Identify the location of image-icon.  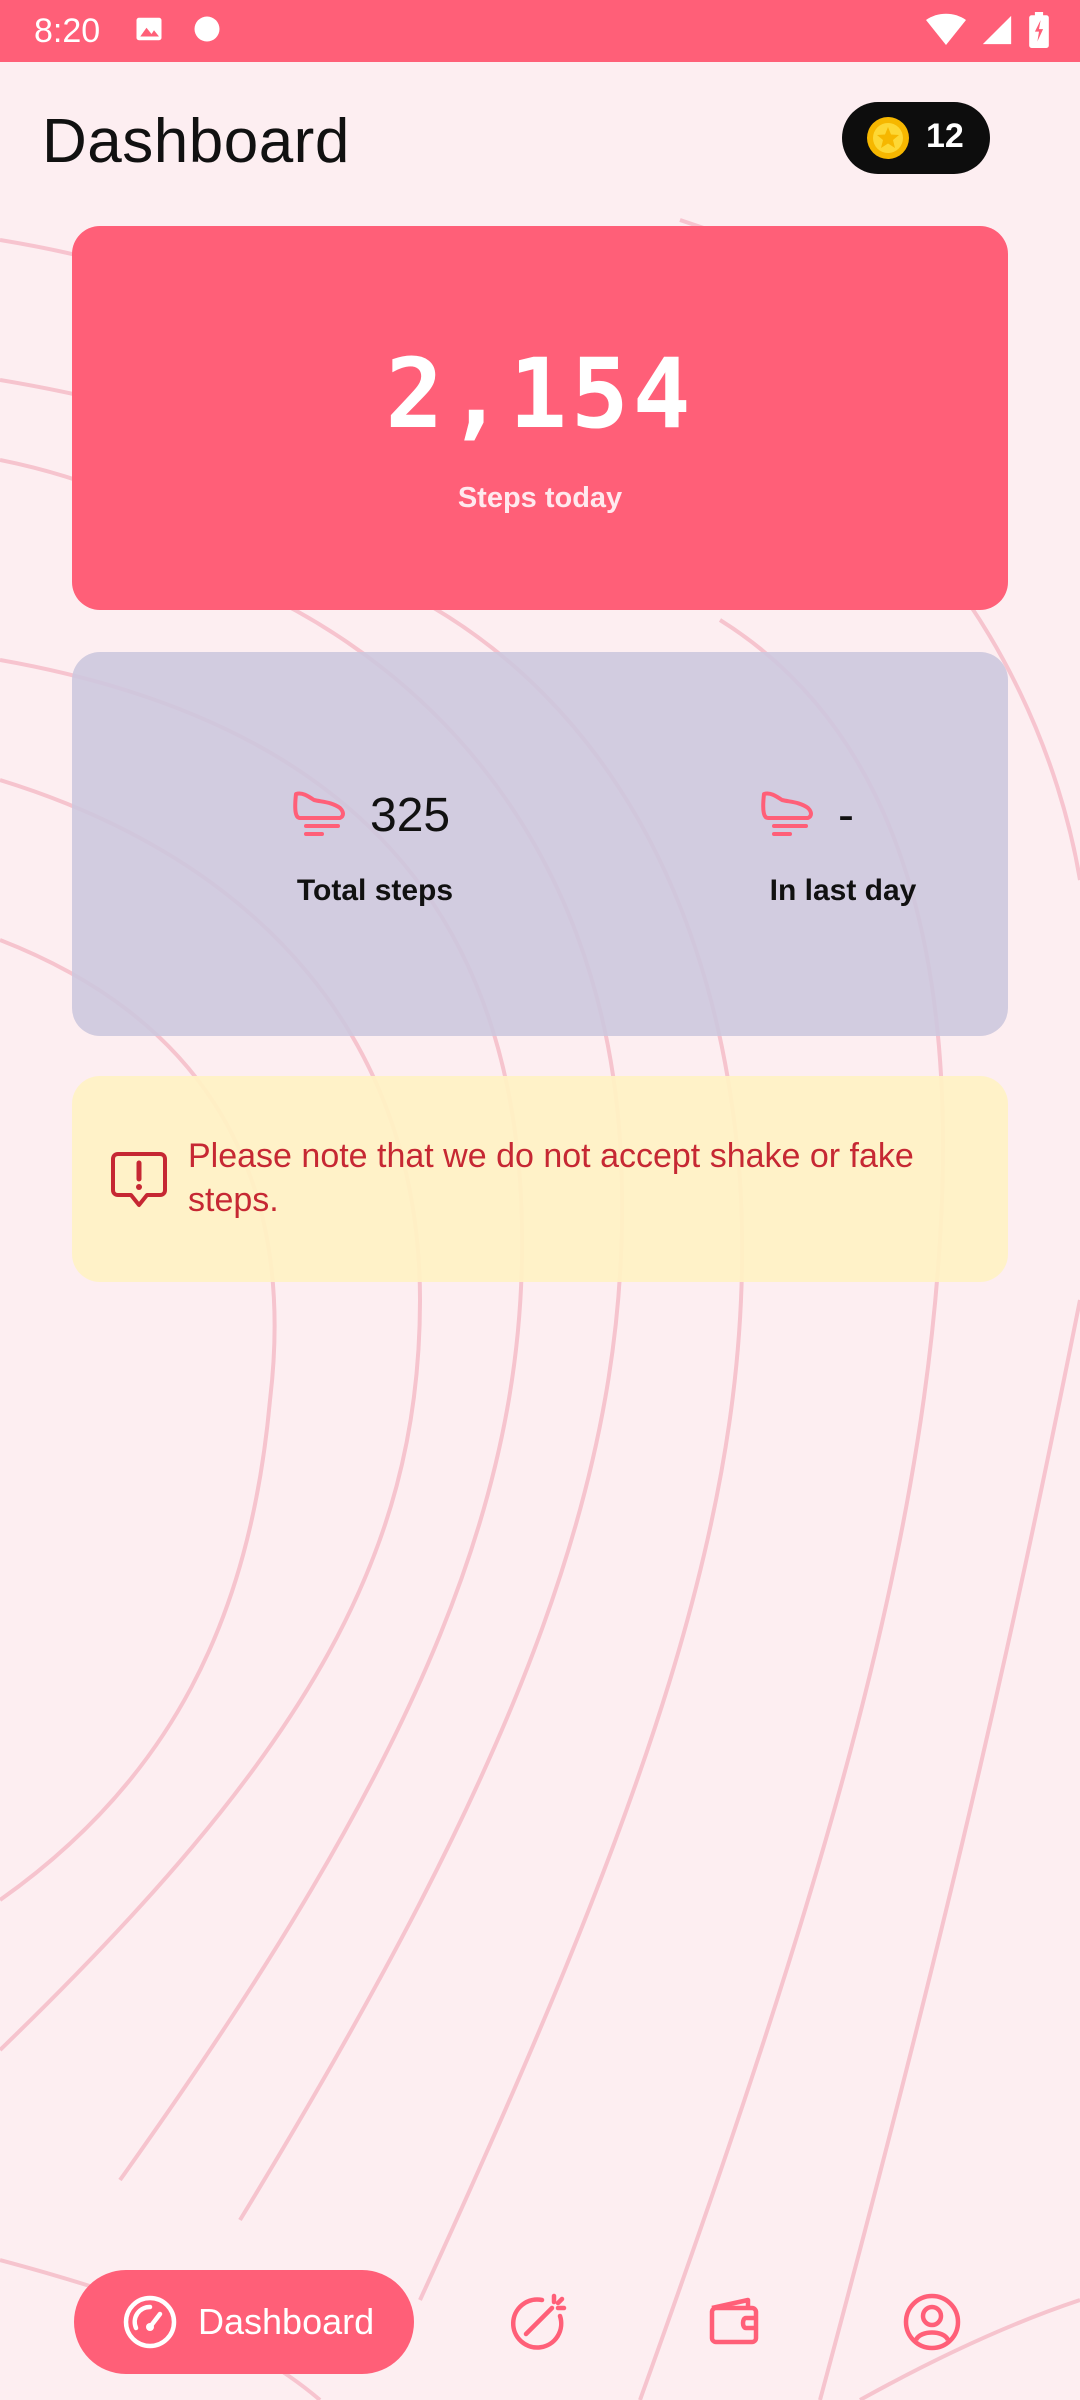
(149, 29).